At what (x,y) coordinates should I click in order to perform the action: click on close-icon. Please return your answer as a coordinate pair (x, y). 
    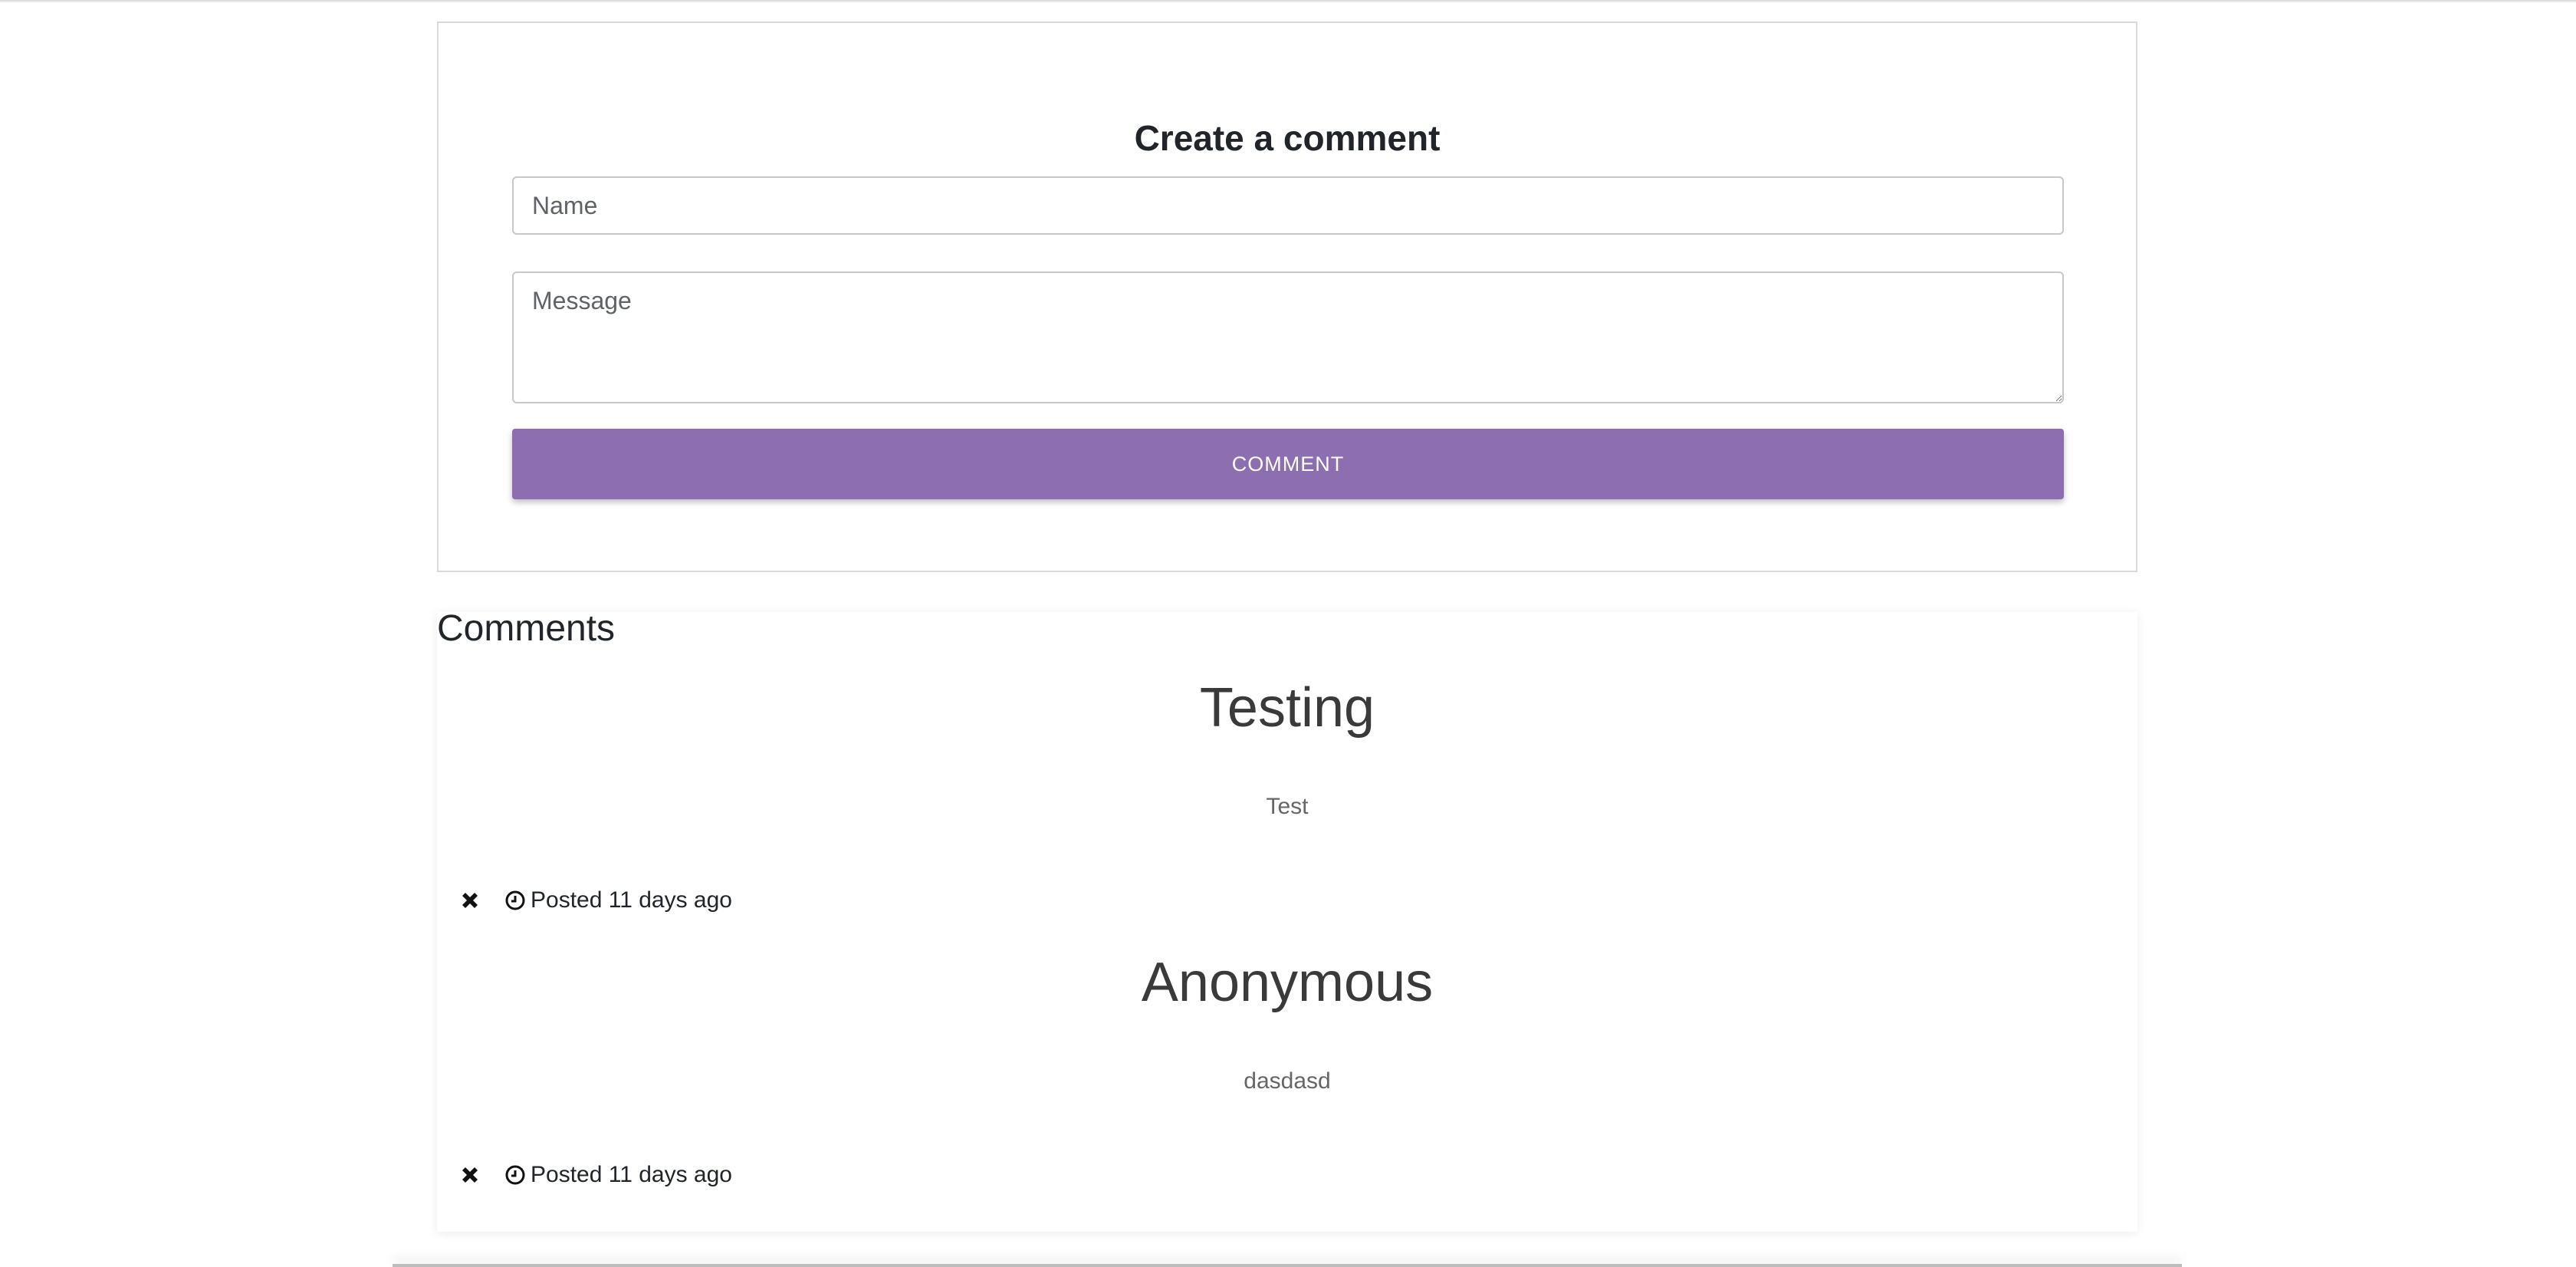
    Looking at the image, I should click on (470, 1174).